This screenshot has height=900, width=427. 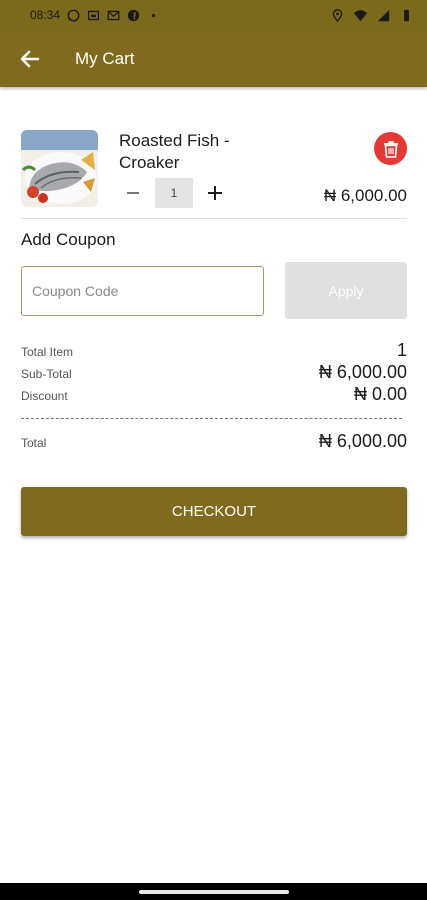 I want to click on location-icon, so click(x=337, y=15).